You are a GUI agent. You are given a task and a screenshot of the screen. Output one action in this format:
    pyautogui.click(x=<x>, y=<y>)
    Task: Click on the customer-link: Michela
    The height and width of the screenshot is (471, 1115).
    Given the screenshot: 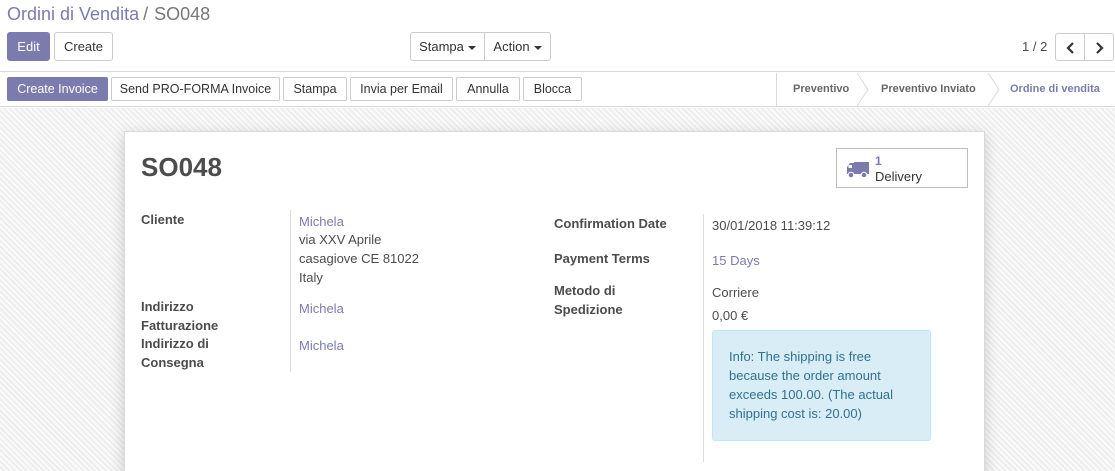 What is the action you would take?
    pyautogui.click(x=321, y=221)
    